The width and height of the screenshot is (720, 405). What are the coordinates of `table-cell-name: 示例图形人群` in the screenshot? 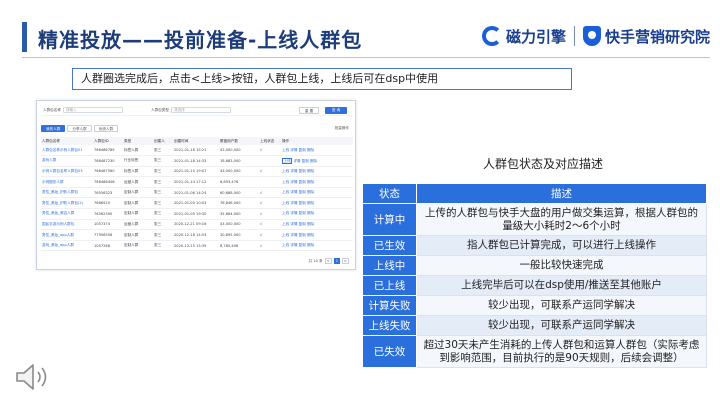 It's located at (67, 182).